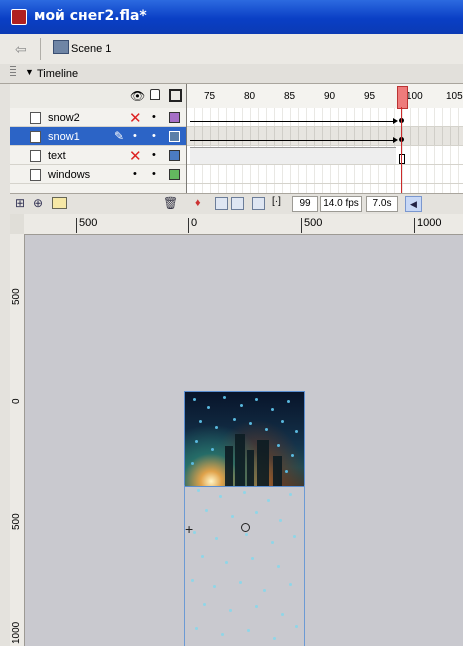 This screenshot has width=463, height=646. I want to click on panel-grip-icon, so click(13, 72).